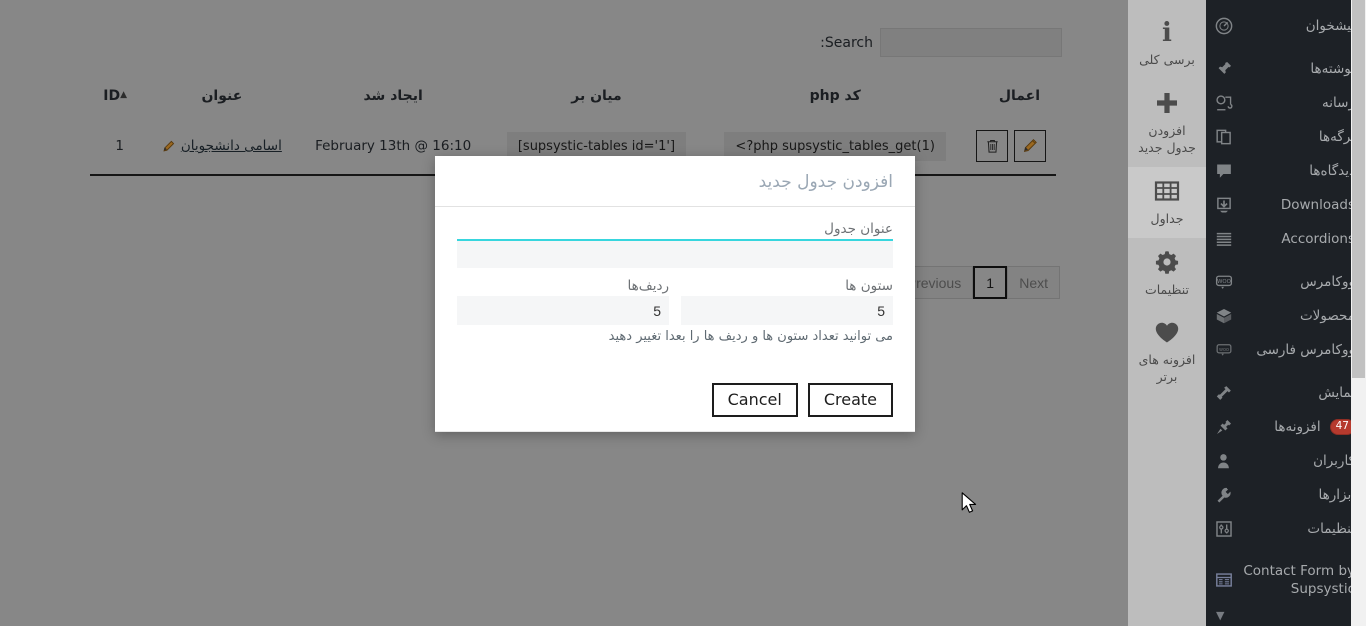 This screenshot has width=1366, height=626. I want to click on sidebar-item-pages: برگه‌ها, so click(1286, 137).